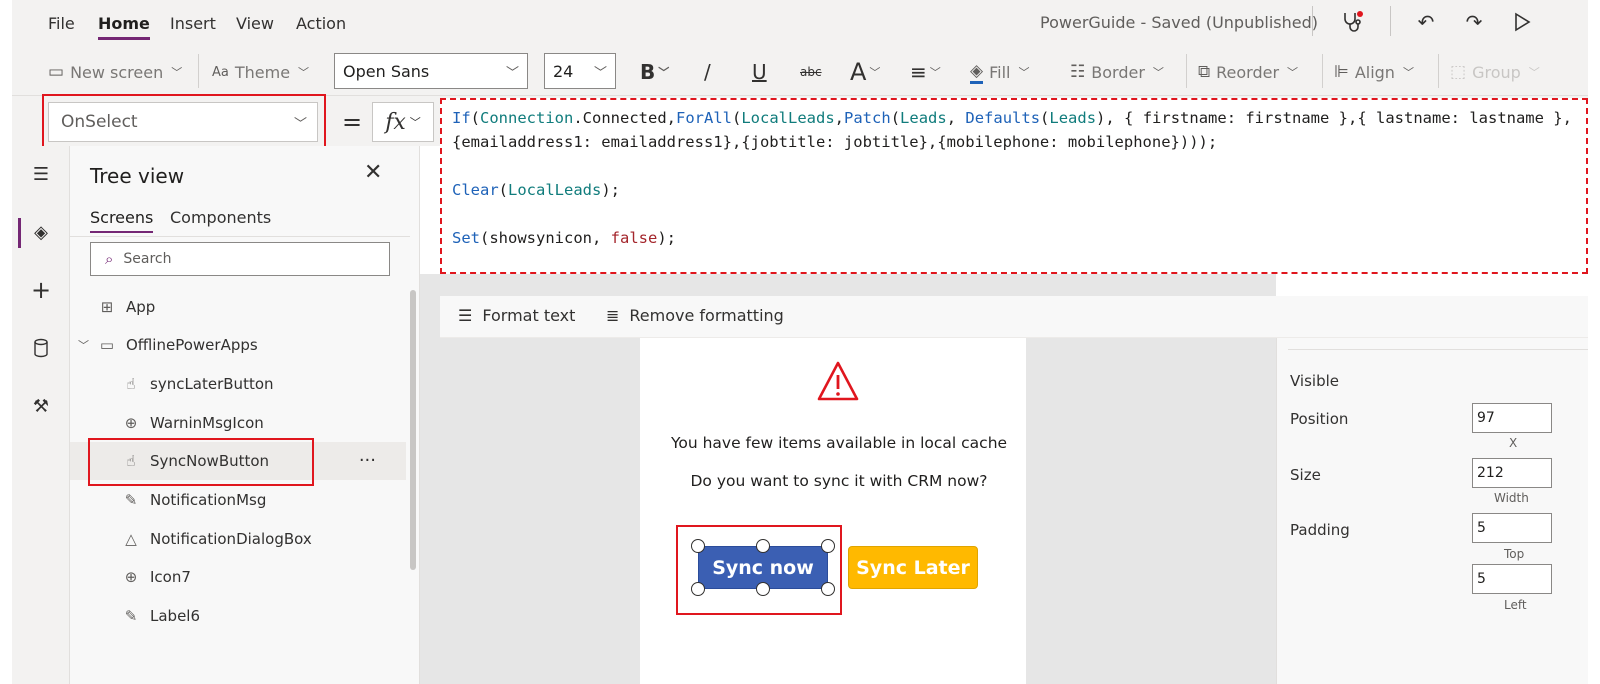 Image resolution: width=1600 pixels, height=684 pixels. What do you see at coordinates (170, 577) in the screenshot?
I see `tree-node-label: Icon7` at bounding box center [170, 577].